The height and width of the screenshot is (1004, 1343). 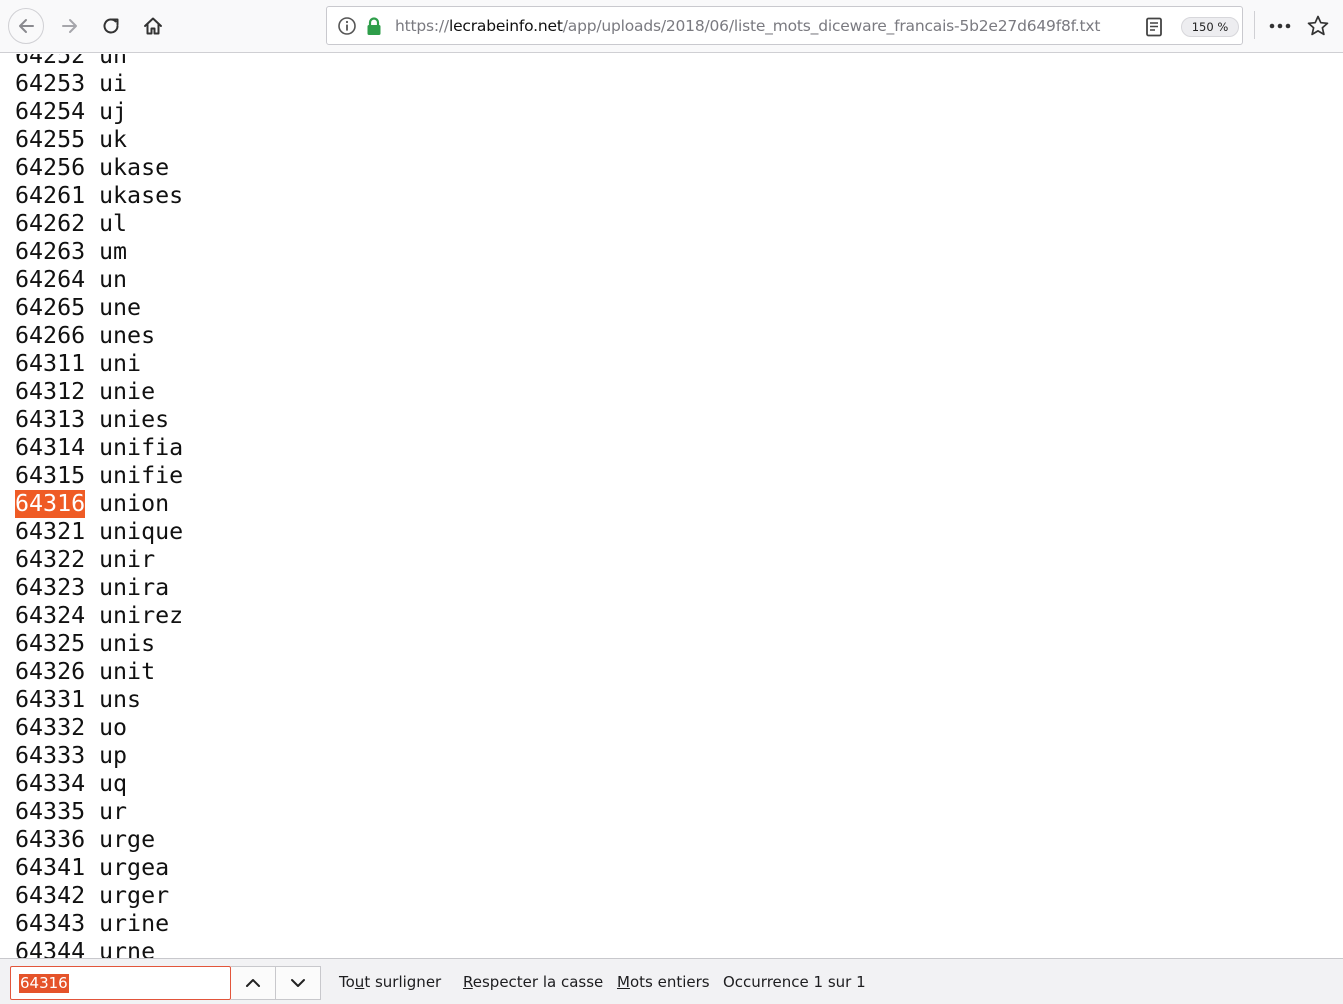 I want to click on dice-code: 64314, so click(x=50, y=447).